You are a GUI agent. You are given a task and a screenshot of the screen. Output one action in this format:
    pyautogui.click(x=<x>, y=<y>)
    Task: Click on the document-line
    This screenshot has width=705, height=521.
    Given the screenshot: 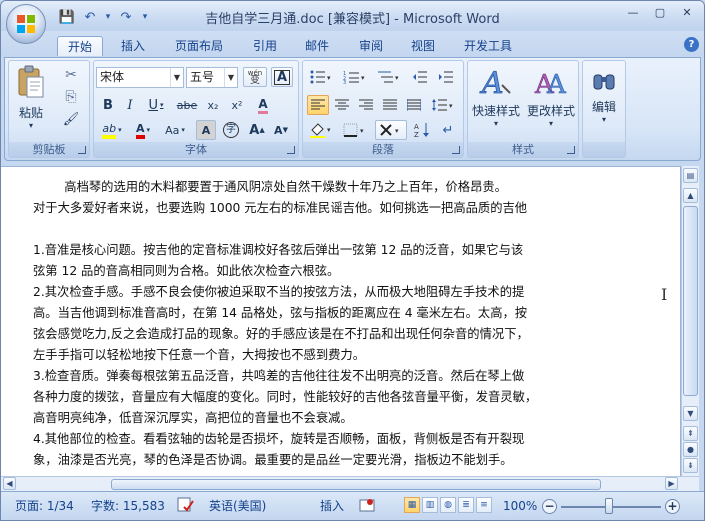 What is the action you would take?
    pyautogui.click(x=314, y=229)
    